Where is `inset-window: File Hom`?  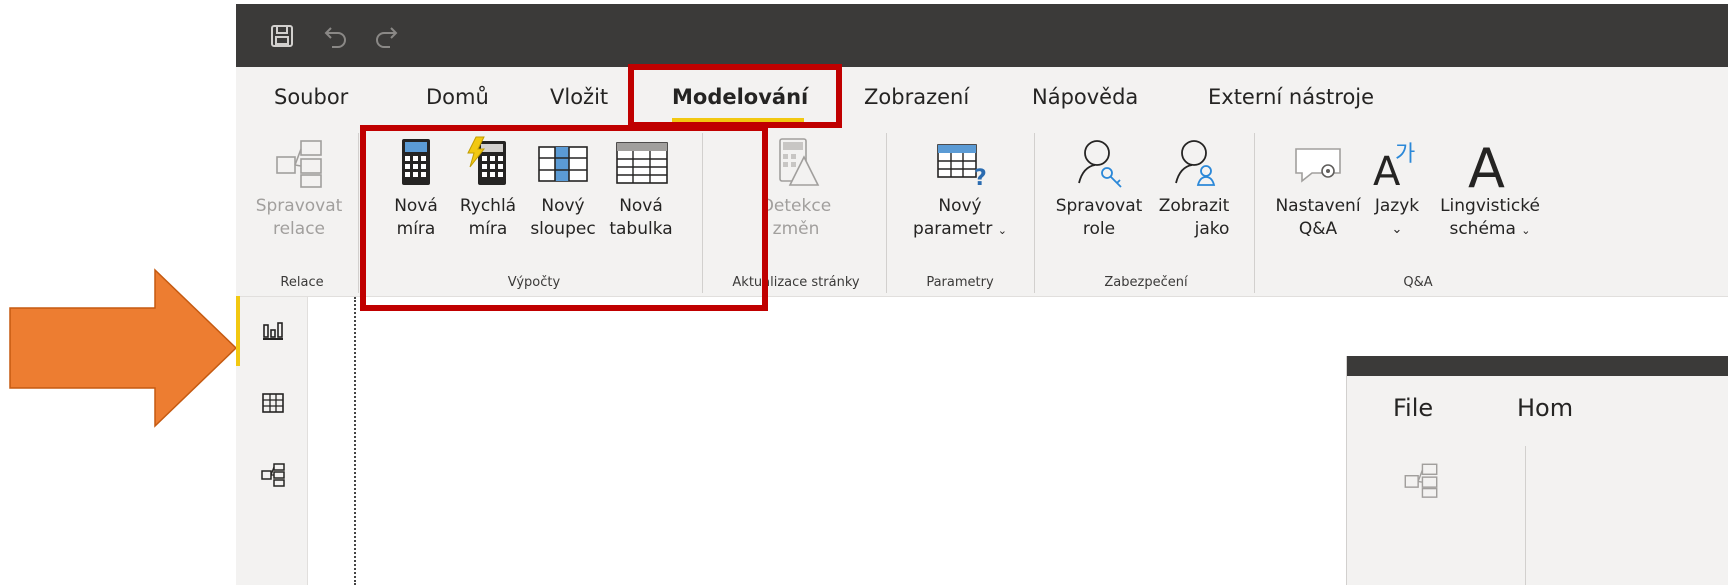
inset-window: File Hom is located at coordinates (1537, 470).